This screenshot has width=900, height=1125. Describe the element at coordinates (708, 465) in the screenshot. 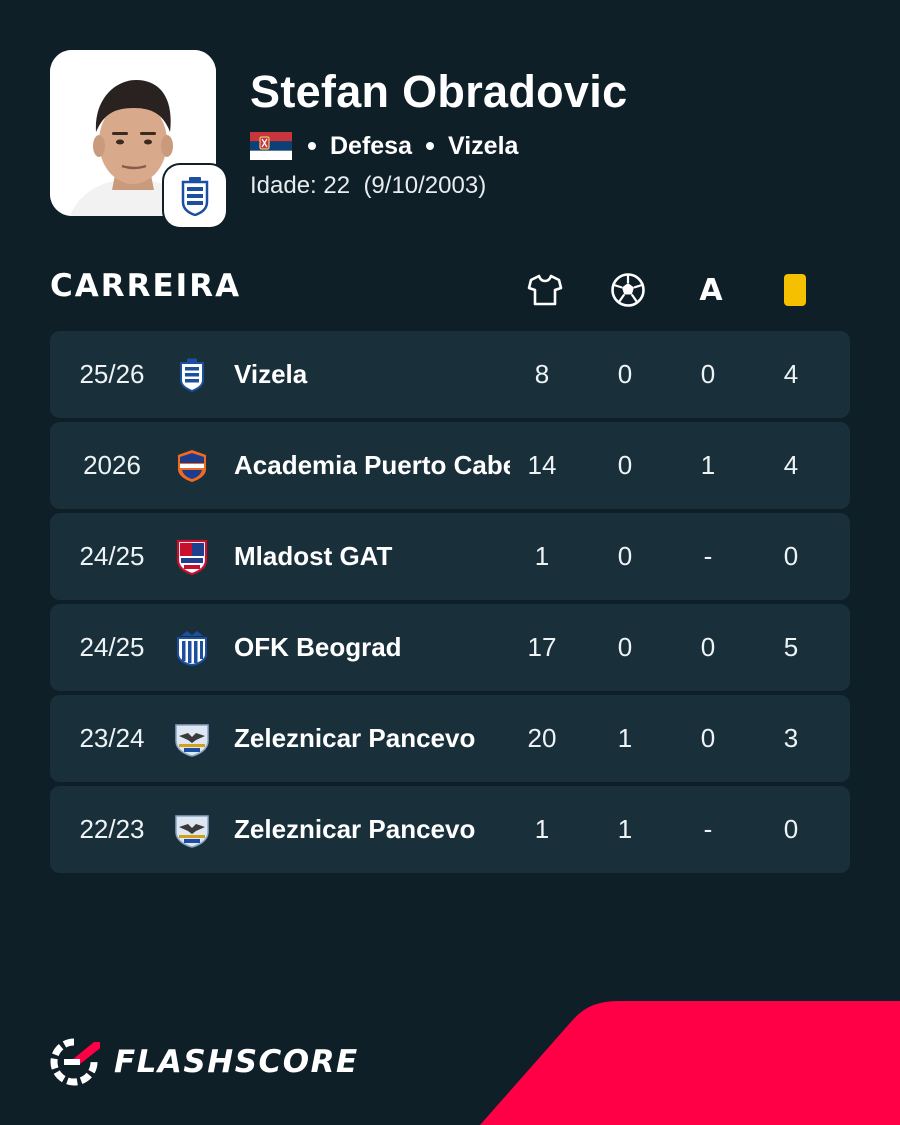

I see `assists: 1` at that location.